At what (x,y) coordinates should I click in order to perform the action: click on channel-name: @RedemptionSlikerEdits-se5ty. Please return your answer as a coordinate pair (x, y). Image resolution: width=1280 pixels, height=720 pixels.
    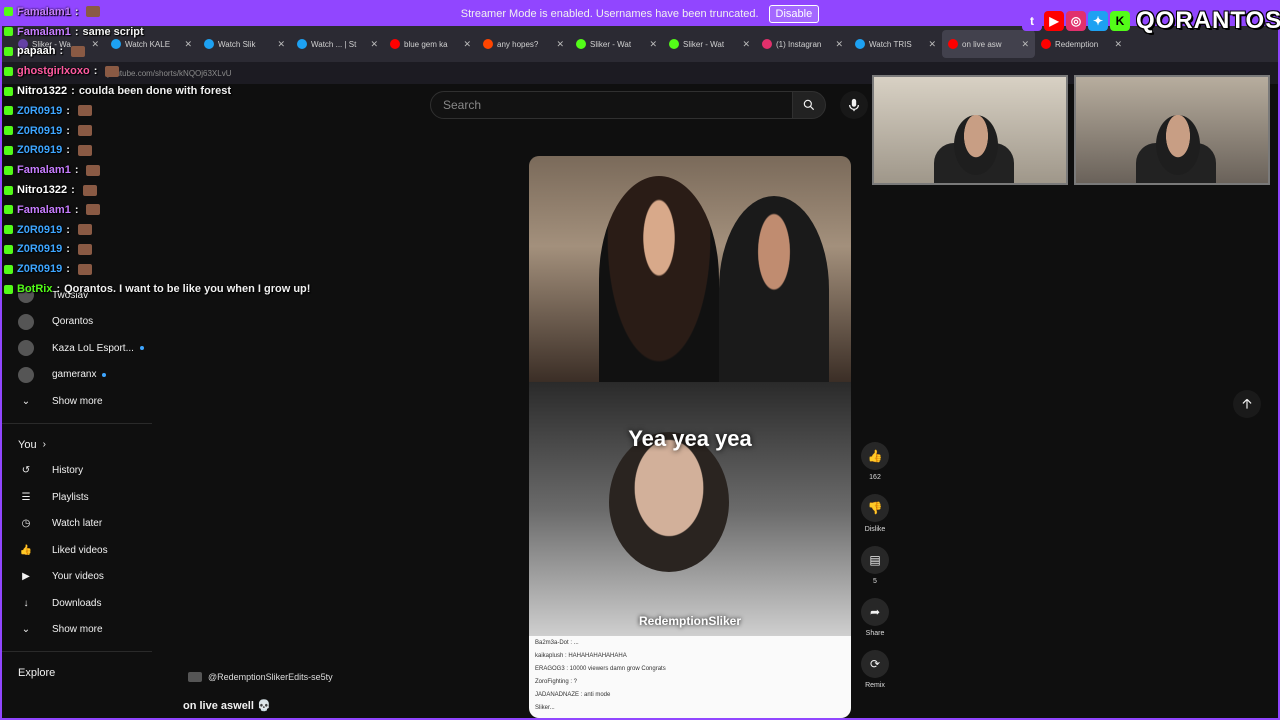
    Looking at the image, I should click on (270, 677).